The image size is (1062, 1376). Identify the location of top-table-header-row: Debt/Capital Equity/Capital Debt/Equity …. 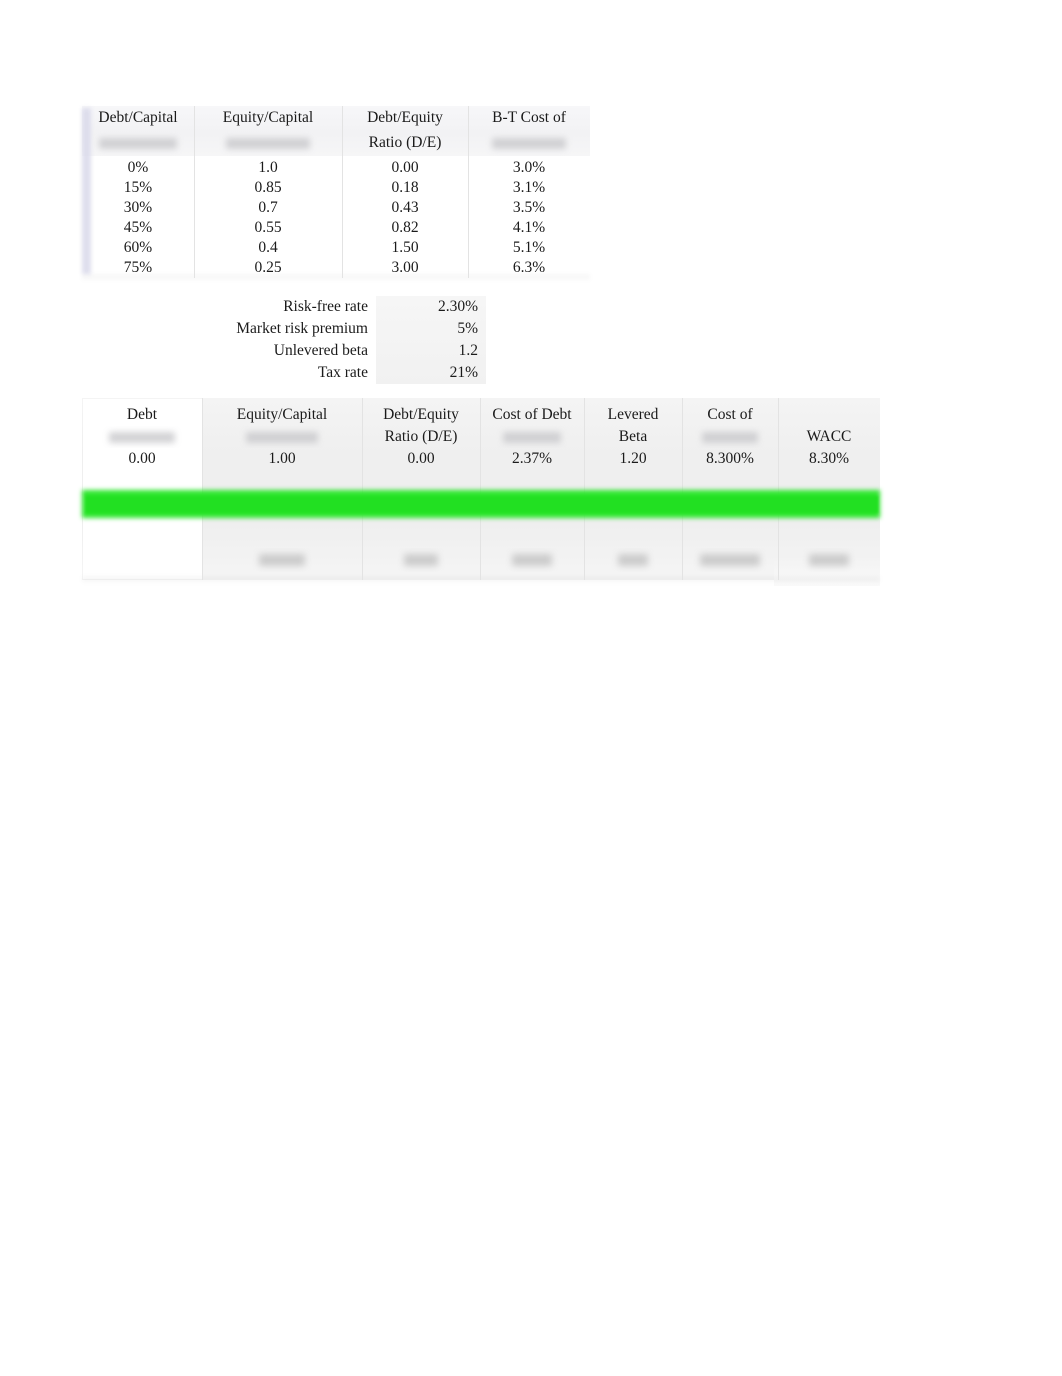
(336, 131).